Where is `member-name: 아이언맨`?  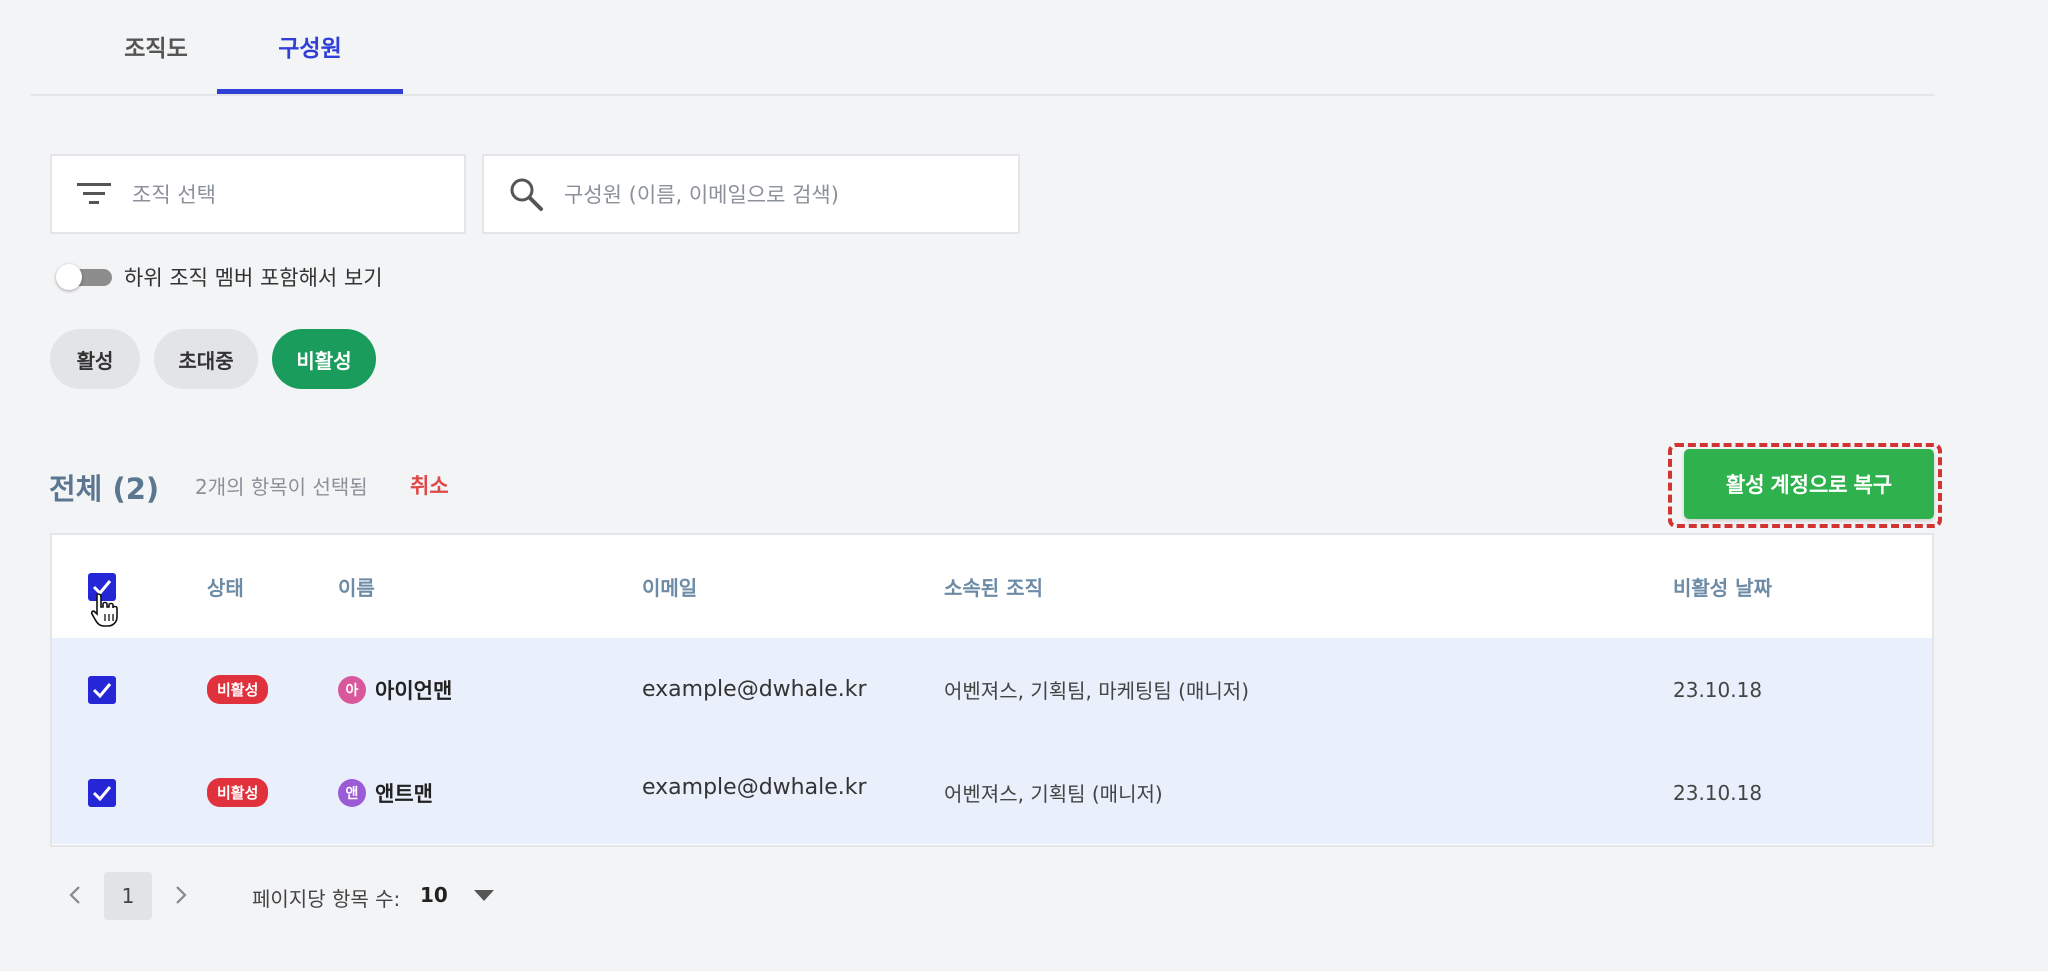
member-name: 아이언맨 is located at coordinates (414, 690).